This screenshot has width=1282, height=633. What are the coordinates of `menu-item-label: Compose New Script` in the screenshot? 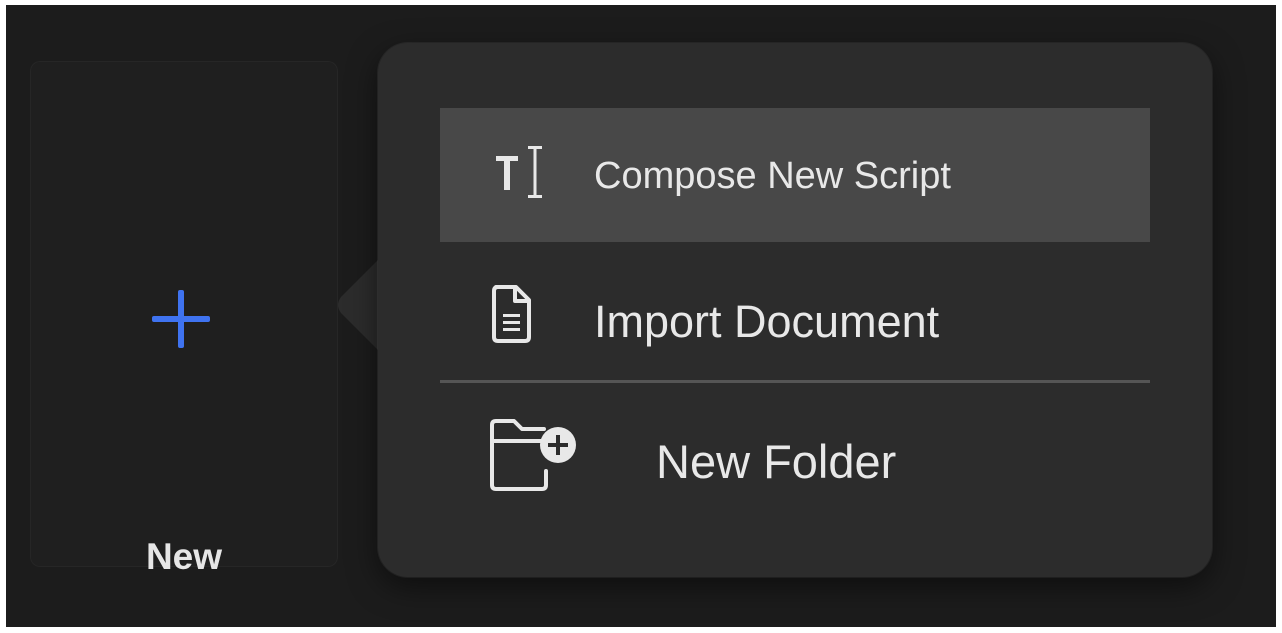 It's located at (772, 176).